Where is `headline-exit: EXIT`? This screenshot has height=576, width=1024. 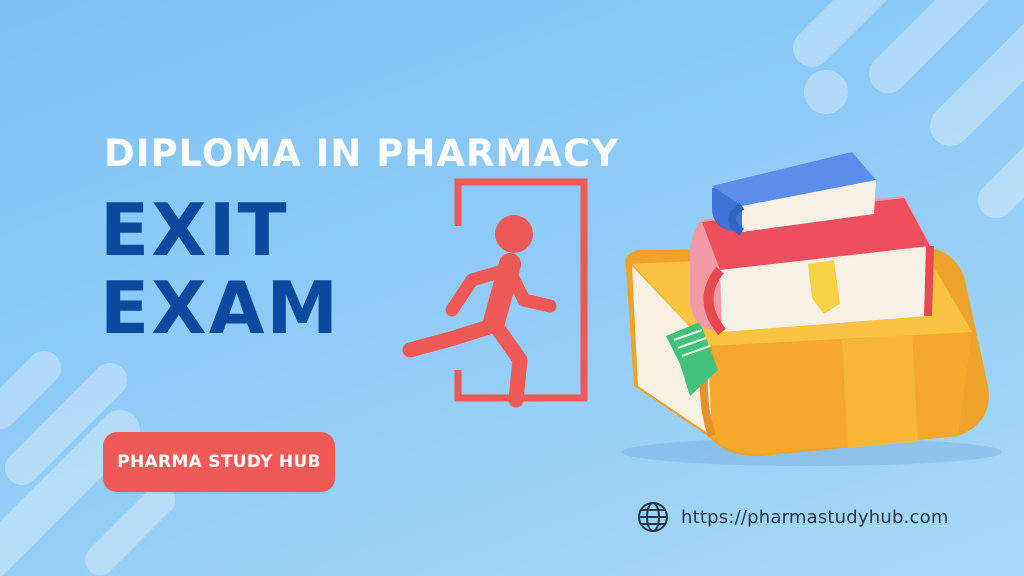 headline-exit: EXIT is located at coordinates (194, 230).